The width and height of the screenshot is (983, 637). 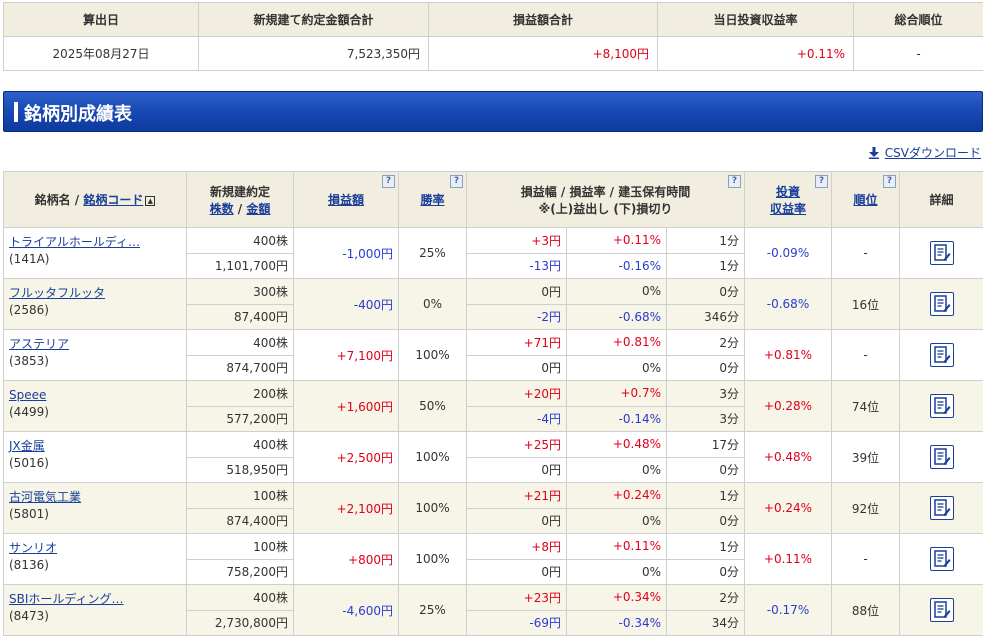 What do you see at coordinates (516, 597) in the screenshot?
I see `profit-width-cell: +23円` at bounding box center [516, 597].